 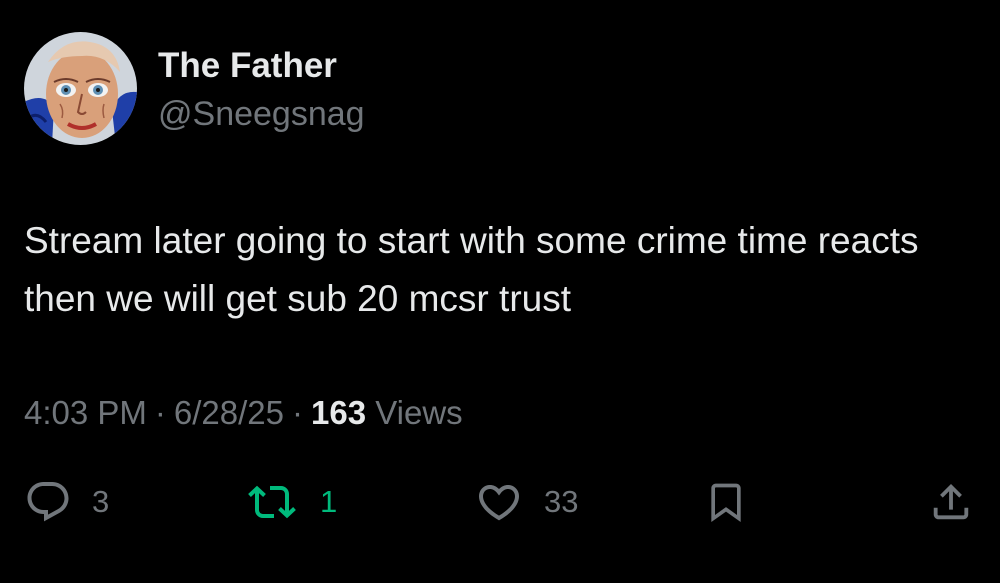 I want to click on reply-button: 3, so click(x=66, y=502).